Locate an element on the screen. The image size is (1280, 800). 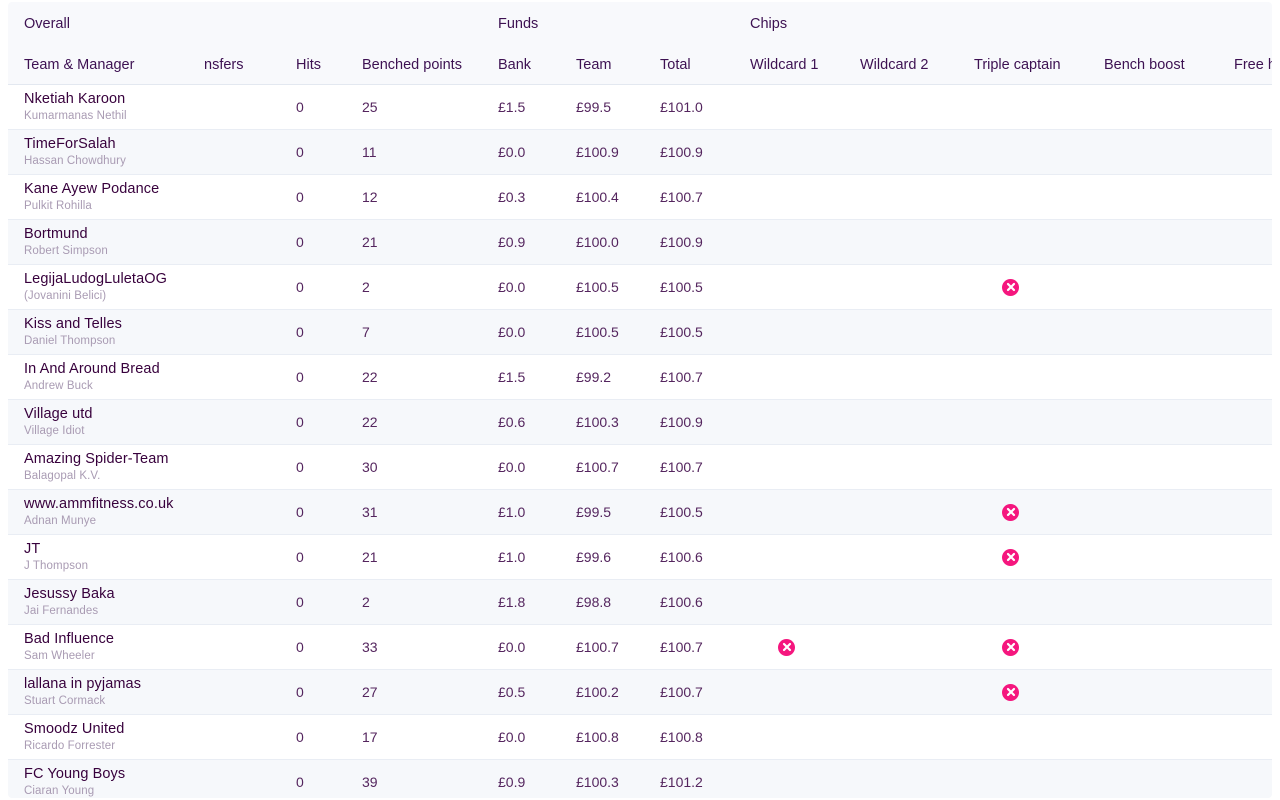
manager-name: Kumarmanas Nethil is located at coordinates (75, 115).